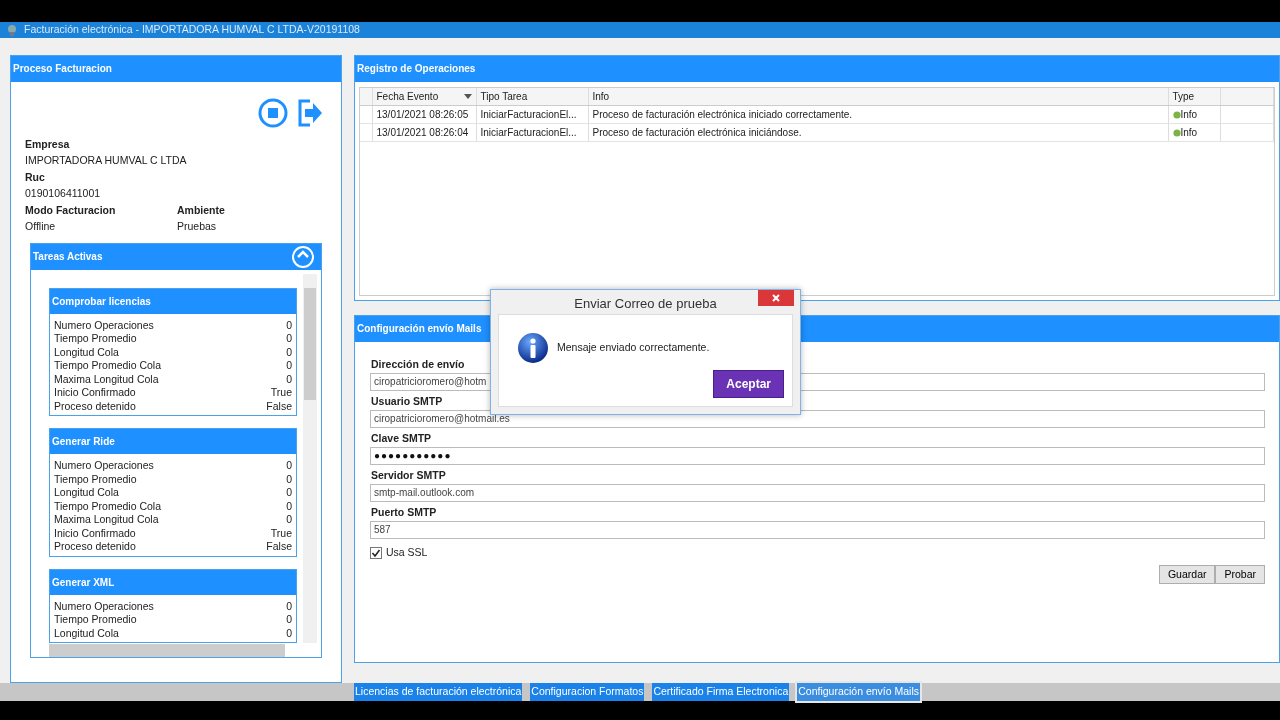 The width and height of the screenshot is (1280, 720). Describe the element at coordinates (878, 114) in the screenshot. I see `table-cell: Proceso de facturación electrónica iniciado correctamente.` at that location.